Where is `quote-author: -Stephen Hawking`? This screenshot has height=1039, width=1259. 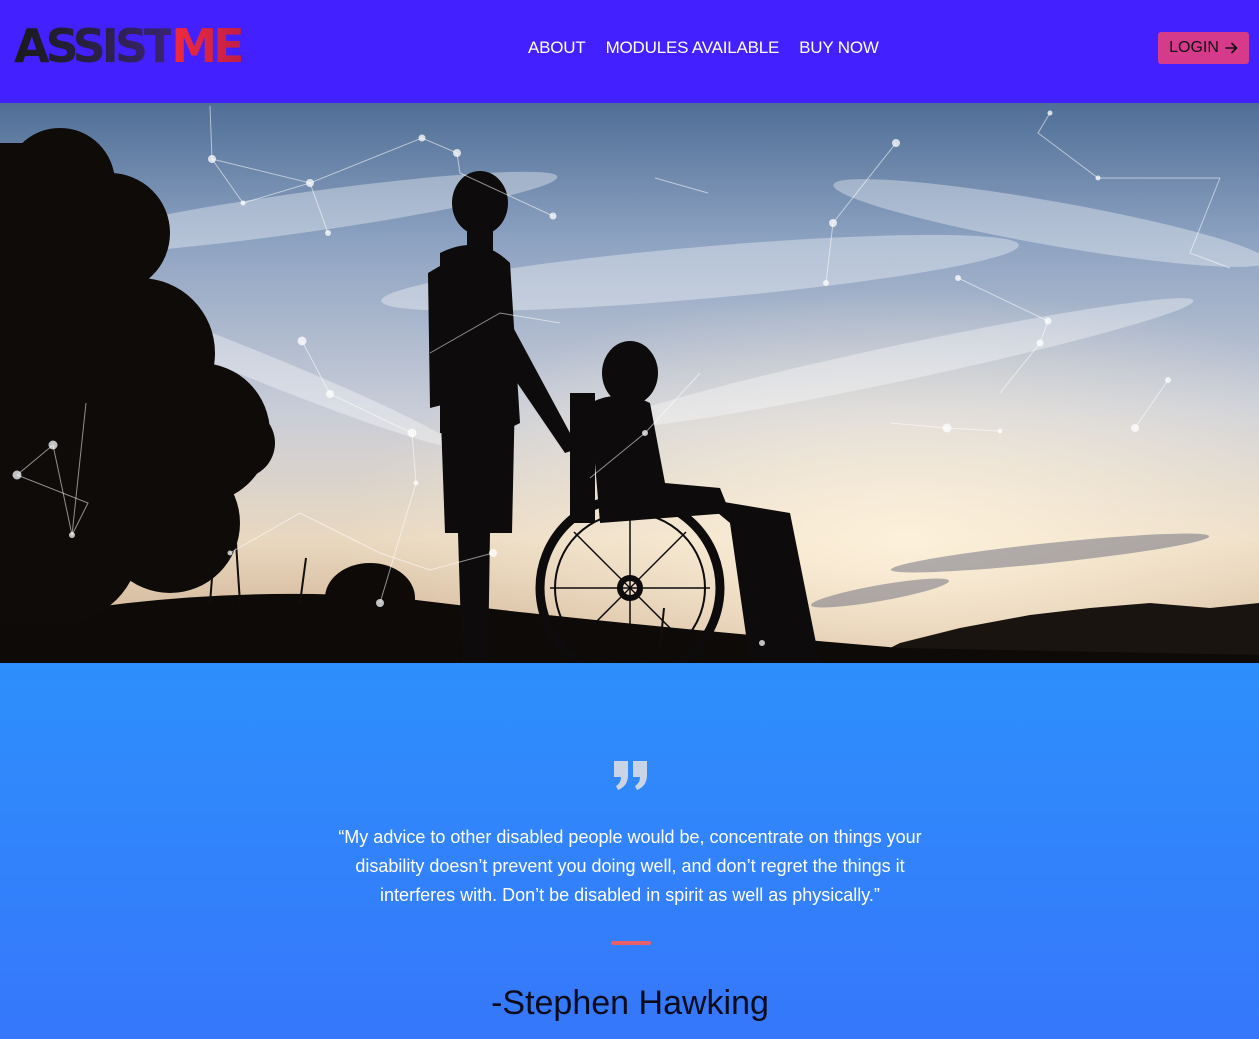 quote-author: -Stephen Hawking is located at coordinates (630, 1003).